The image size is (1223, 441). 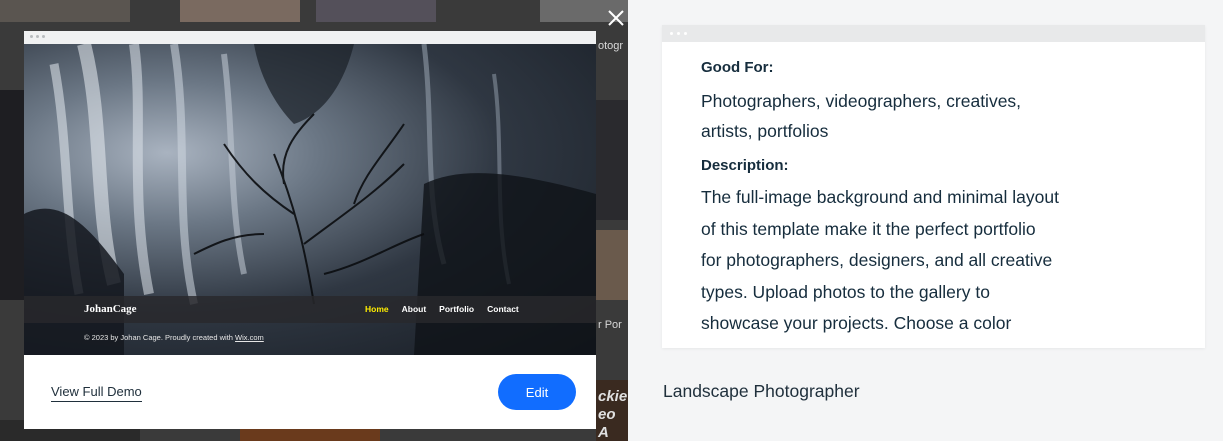 What do you see at coordinates (110, 309) in the screenshot?
I see `preview-brand-name: JohanCage` at bounding box center [110, 309].